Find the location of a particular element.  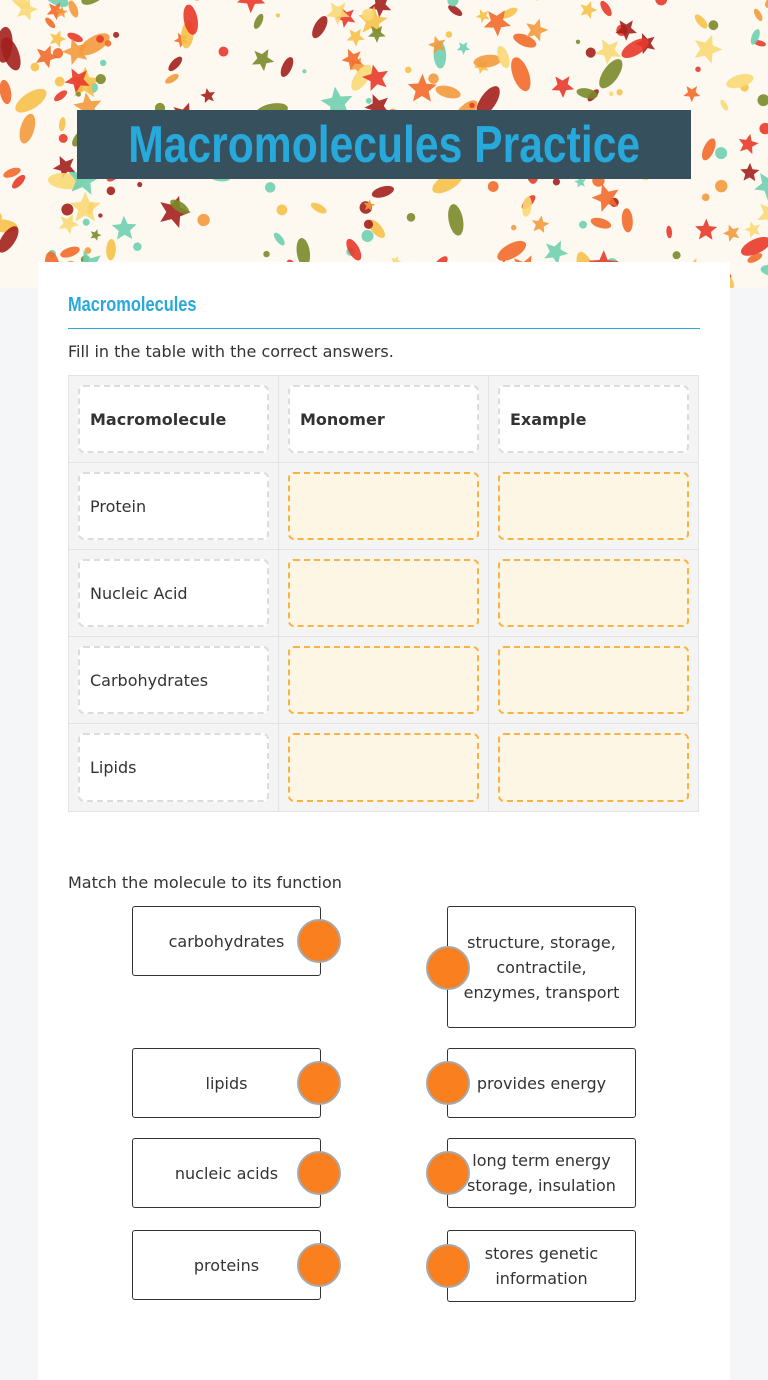

section-divider is located at coordinates (384, 328).